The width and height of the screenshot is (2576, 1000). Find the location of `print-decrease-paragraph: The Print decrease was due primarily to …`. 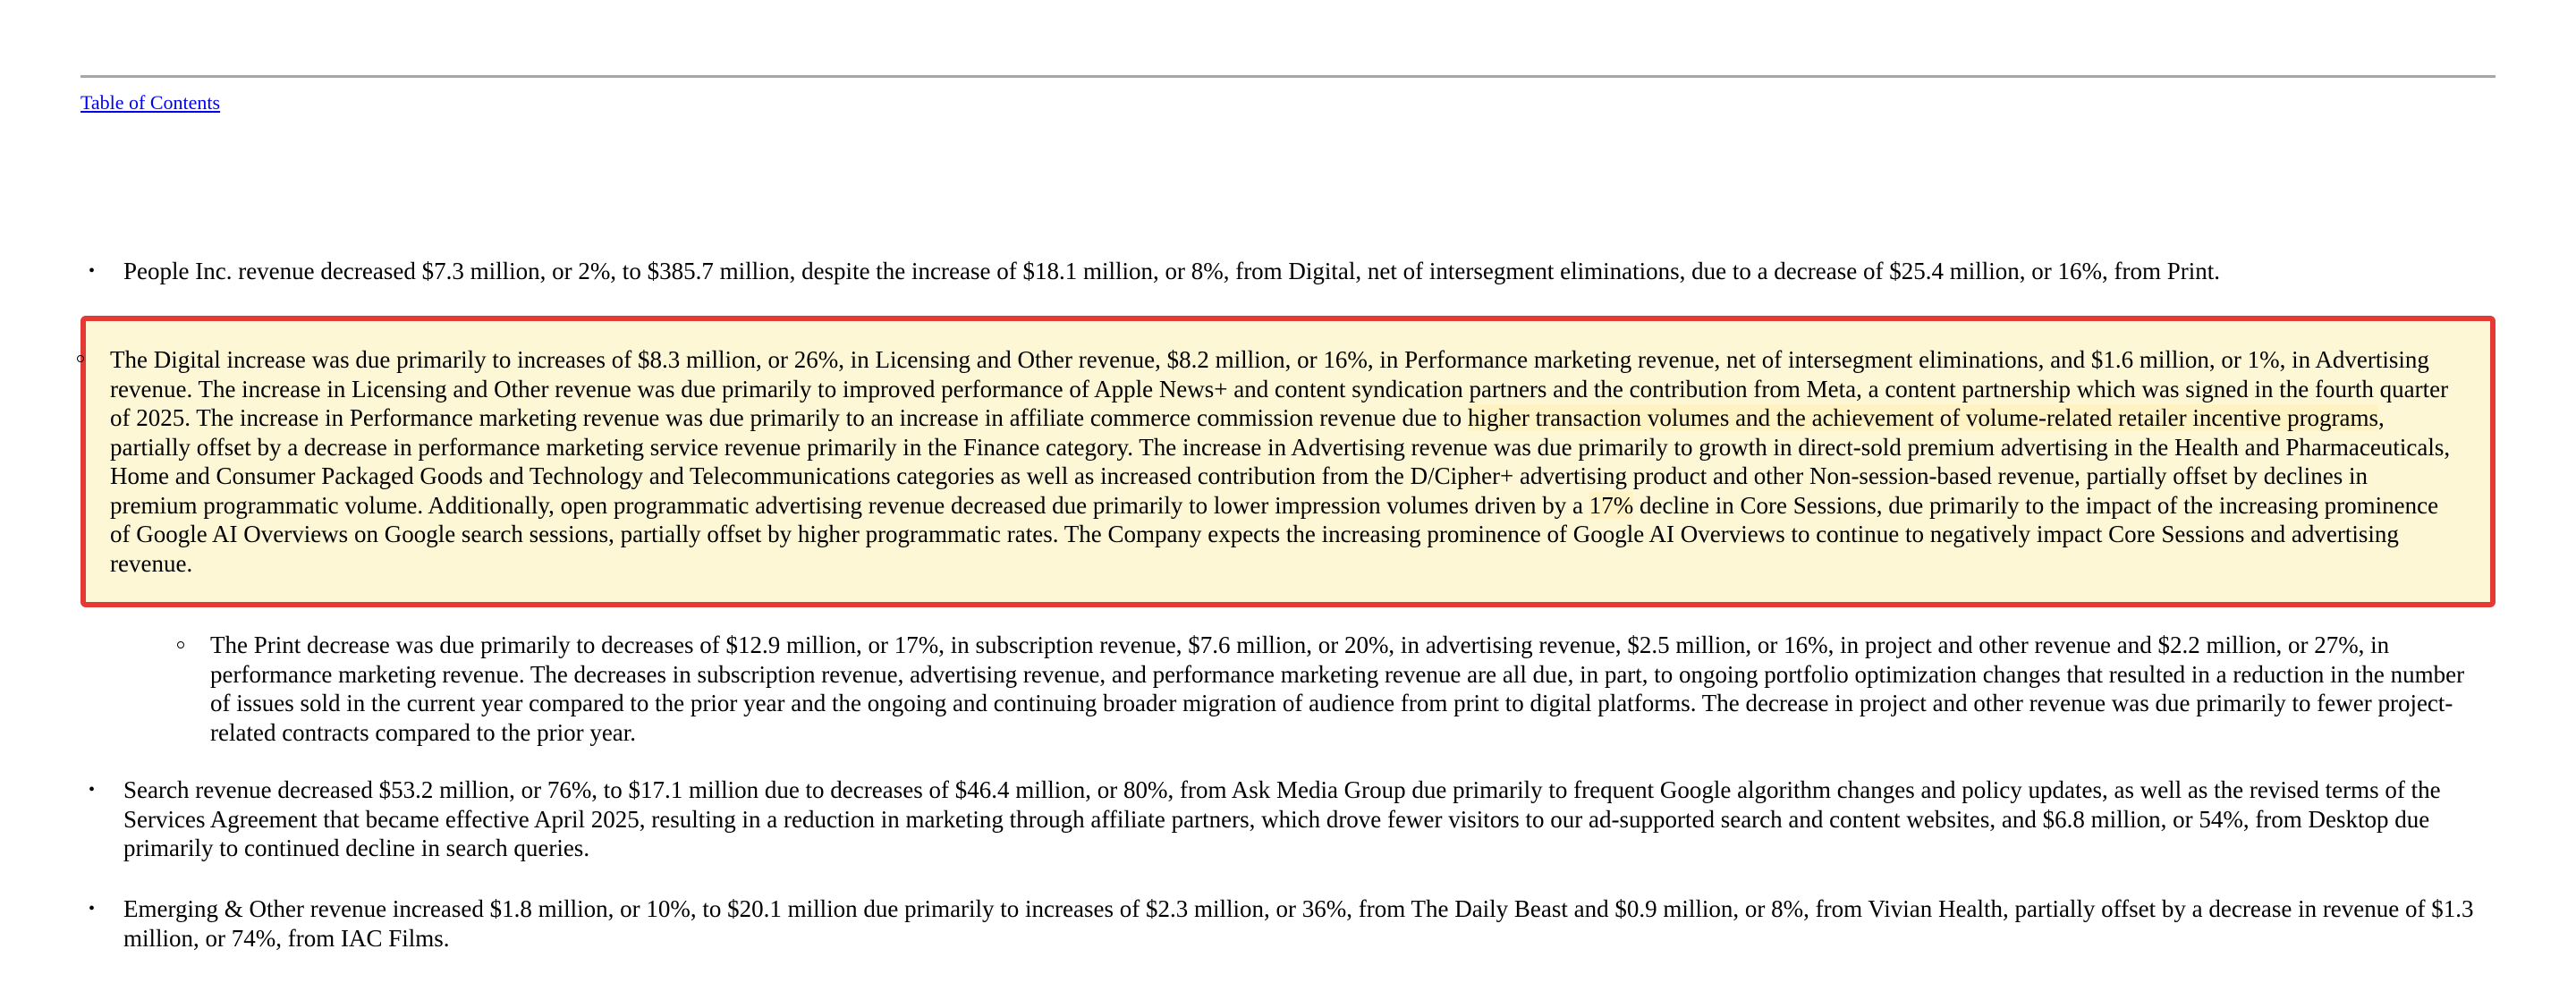

print-decrease-paragraph: The Print decrease was due primarily to … is located at coordinates (1337, 688).